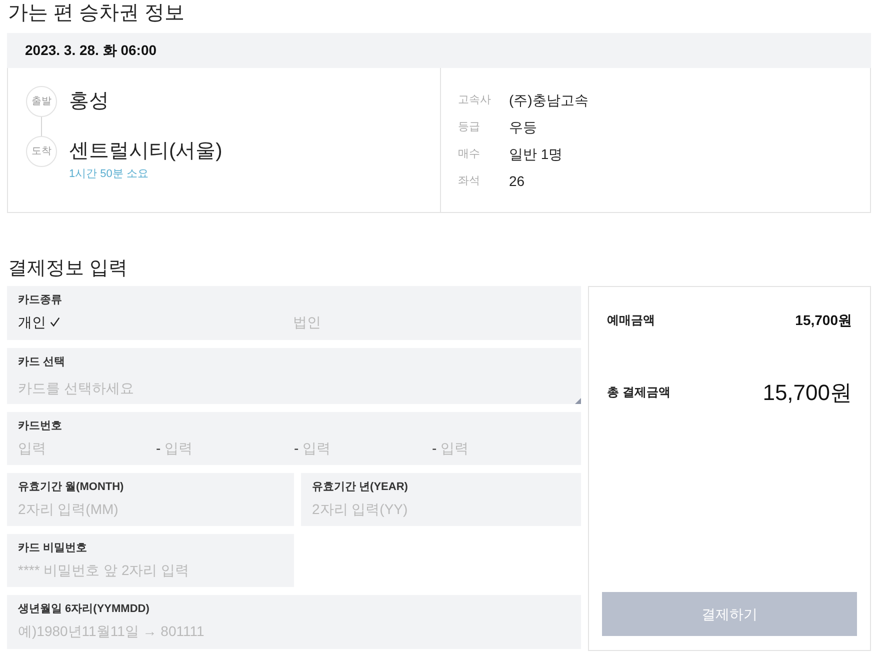 Image resolution: width=879 pixels, height=658 pixels. What do you see at coordinates (155, 322) in the screenshot?
I see `card-type-option: 개인` at bounding box center [155, 322].